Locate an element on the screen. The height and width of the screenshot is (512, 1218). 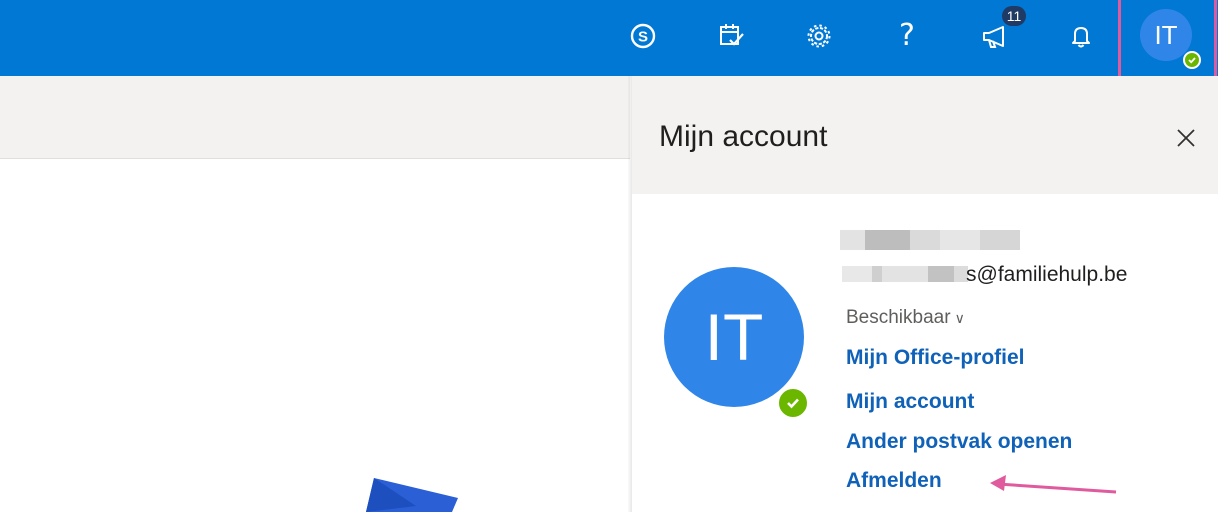
redacted-name is located at coordinates (930, 240).